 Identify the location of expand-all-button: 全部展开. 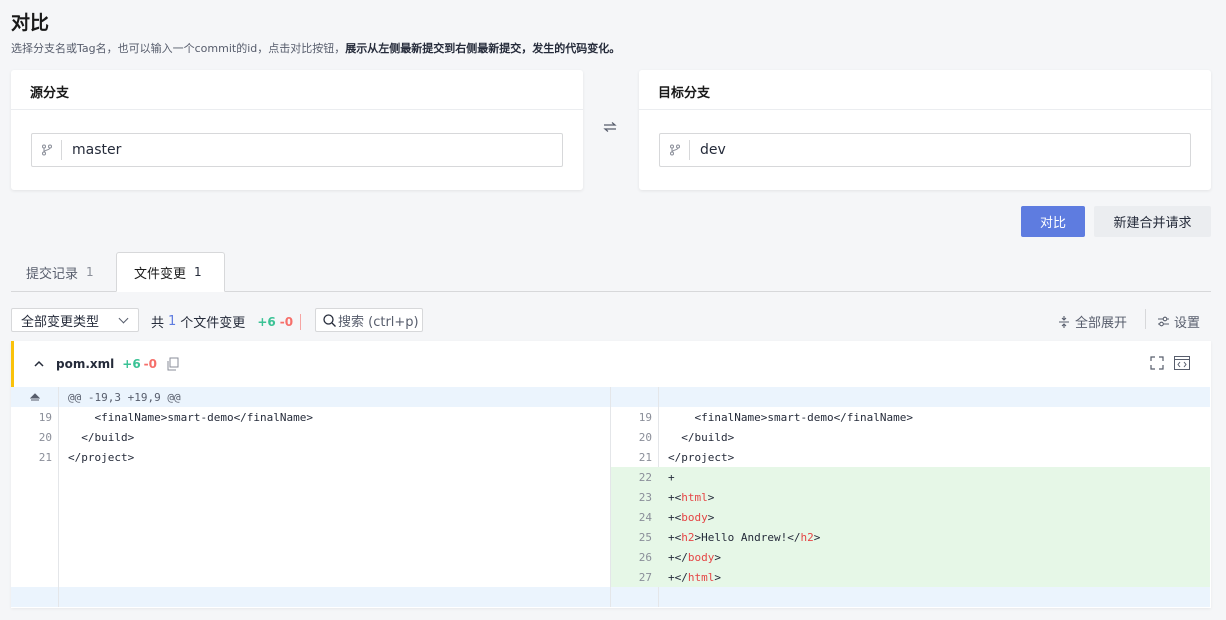
(1092, 321).